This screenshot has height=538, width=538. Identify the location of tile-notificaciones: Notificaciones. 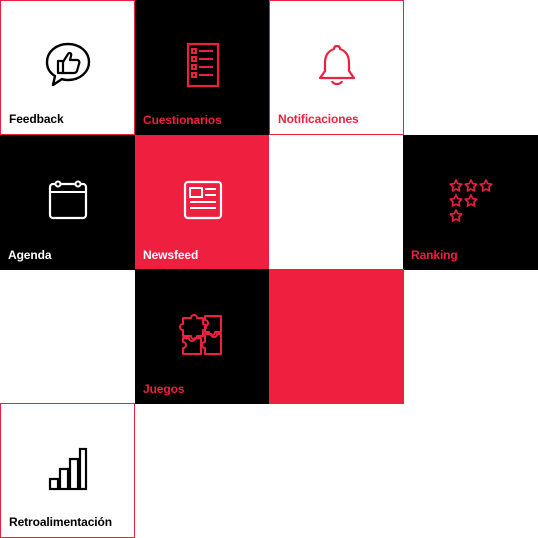
(336, 67).